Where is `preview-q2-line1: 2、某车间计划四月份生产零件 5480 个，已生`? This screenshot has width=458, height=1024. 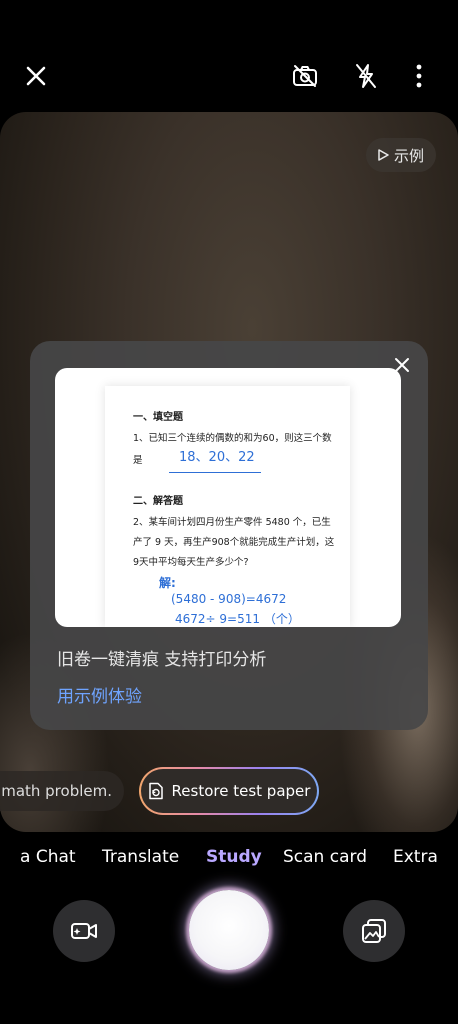
preview-q2-line1: 2、某车间计划四月份生产零件 5480 个，已生 is located at coordinates (232, 522).